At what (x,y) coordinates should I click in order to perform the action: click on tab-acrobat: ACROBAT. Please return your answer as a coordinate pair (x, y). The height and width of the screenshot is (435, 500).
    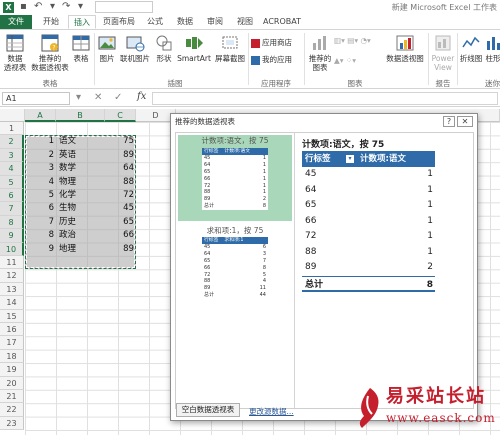
    Looking at the image, I should click on (282, 22).